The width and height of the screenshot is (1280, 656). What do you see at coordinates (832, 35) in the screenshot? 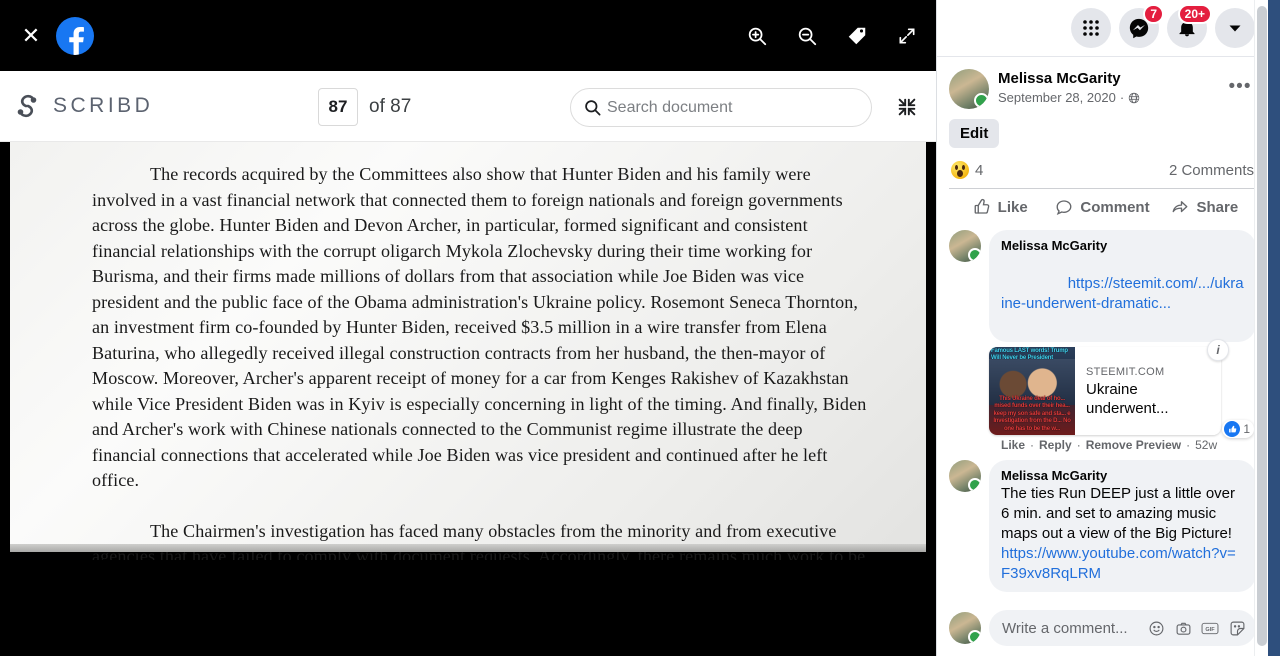
I see `viewer-tools` at bounding box center [832, 35].